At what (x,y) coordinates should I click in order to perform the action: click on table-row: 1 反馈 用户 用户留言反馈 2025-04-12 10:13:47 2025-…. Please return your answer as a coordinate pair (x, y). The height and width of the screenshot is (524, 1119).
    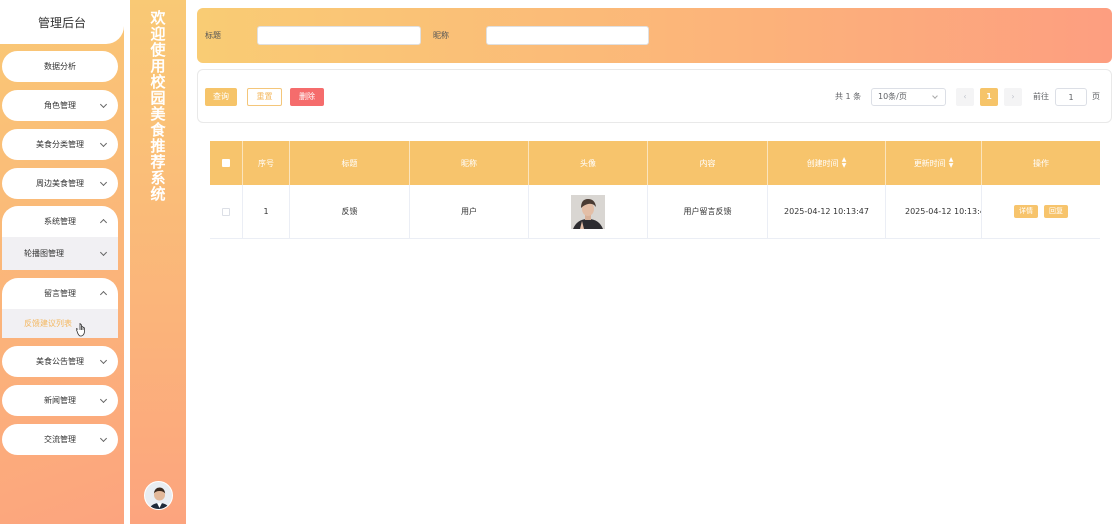
    Looking at the image, I should click on (655, 212).